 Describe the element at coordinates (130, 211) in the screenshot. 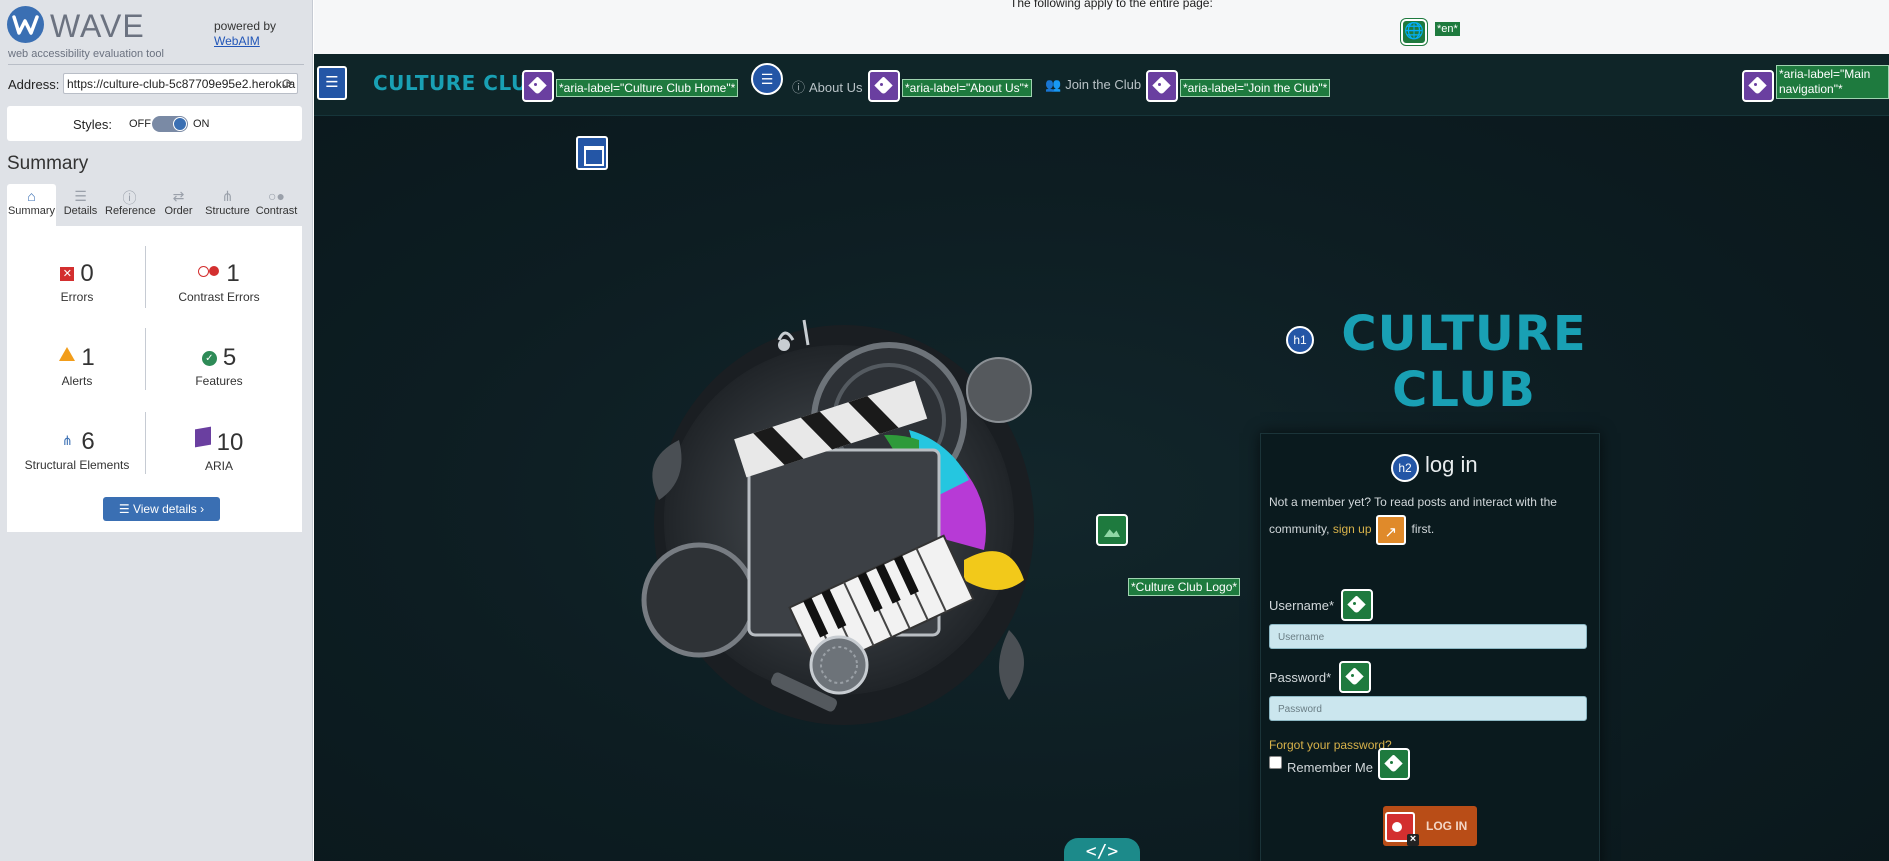

I see `tab-label: Reference` at that location.